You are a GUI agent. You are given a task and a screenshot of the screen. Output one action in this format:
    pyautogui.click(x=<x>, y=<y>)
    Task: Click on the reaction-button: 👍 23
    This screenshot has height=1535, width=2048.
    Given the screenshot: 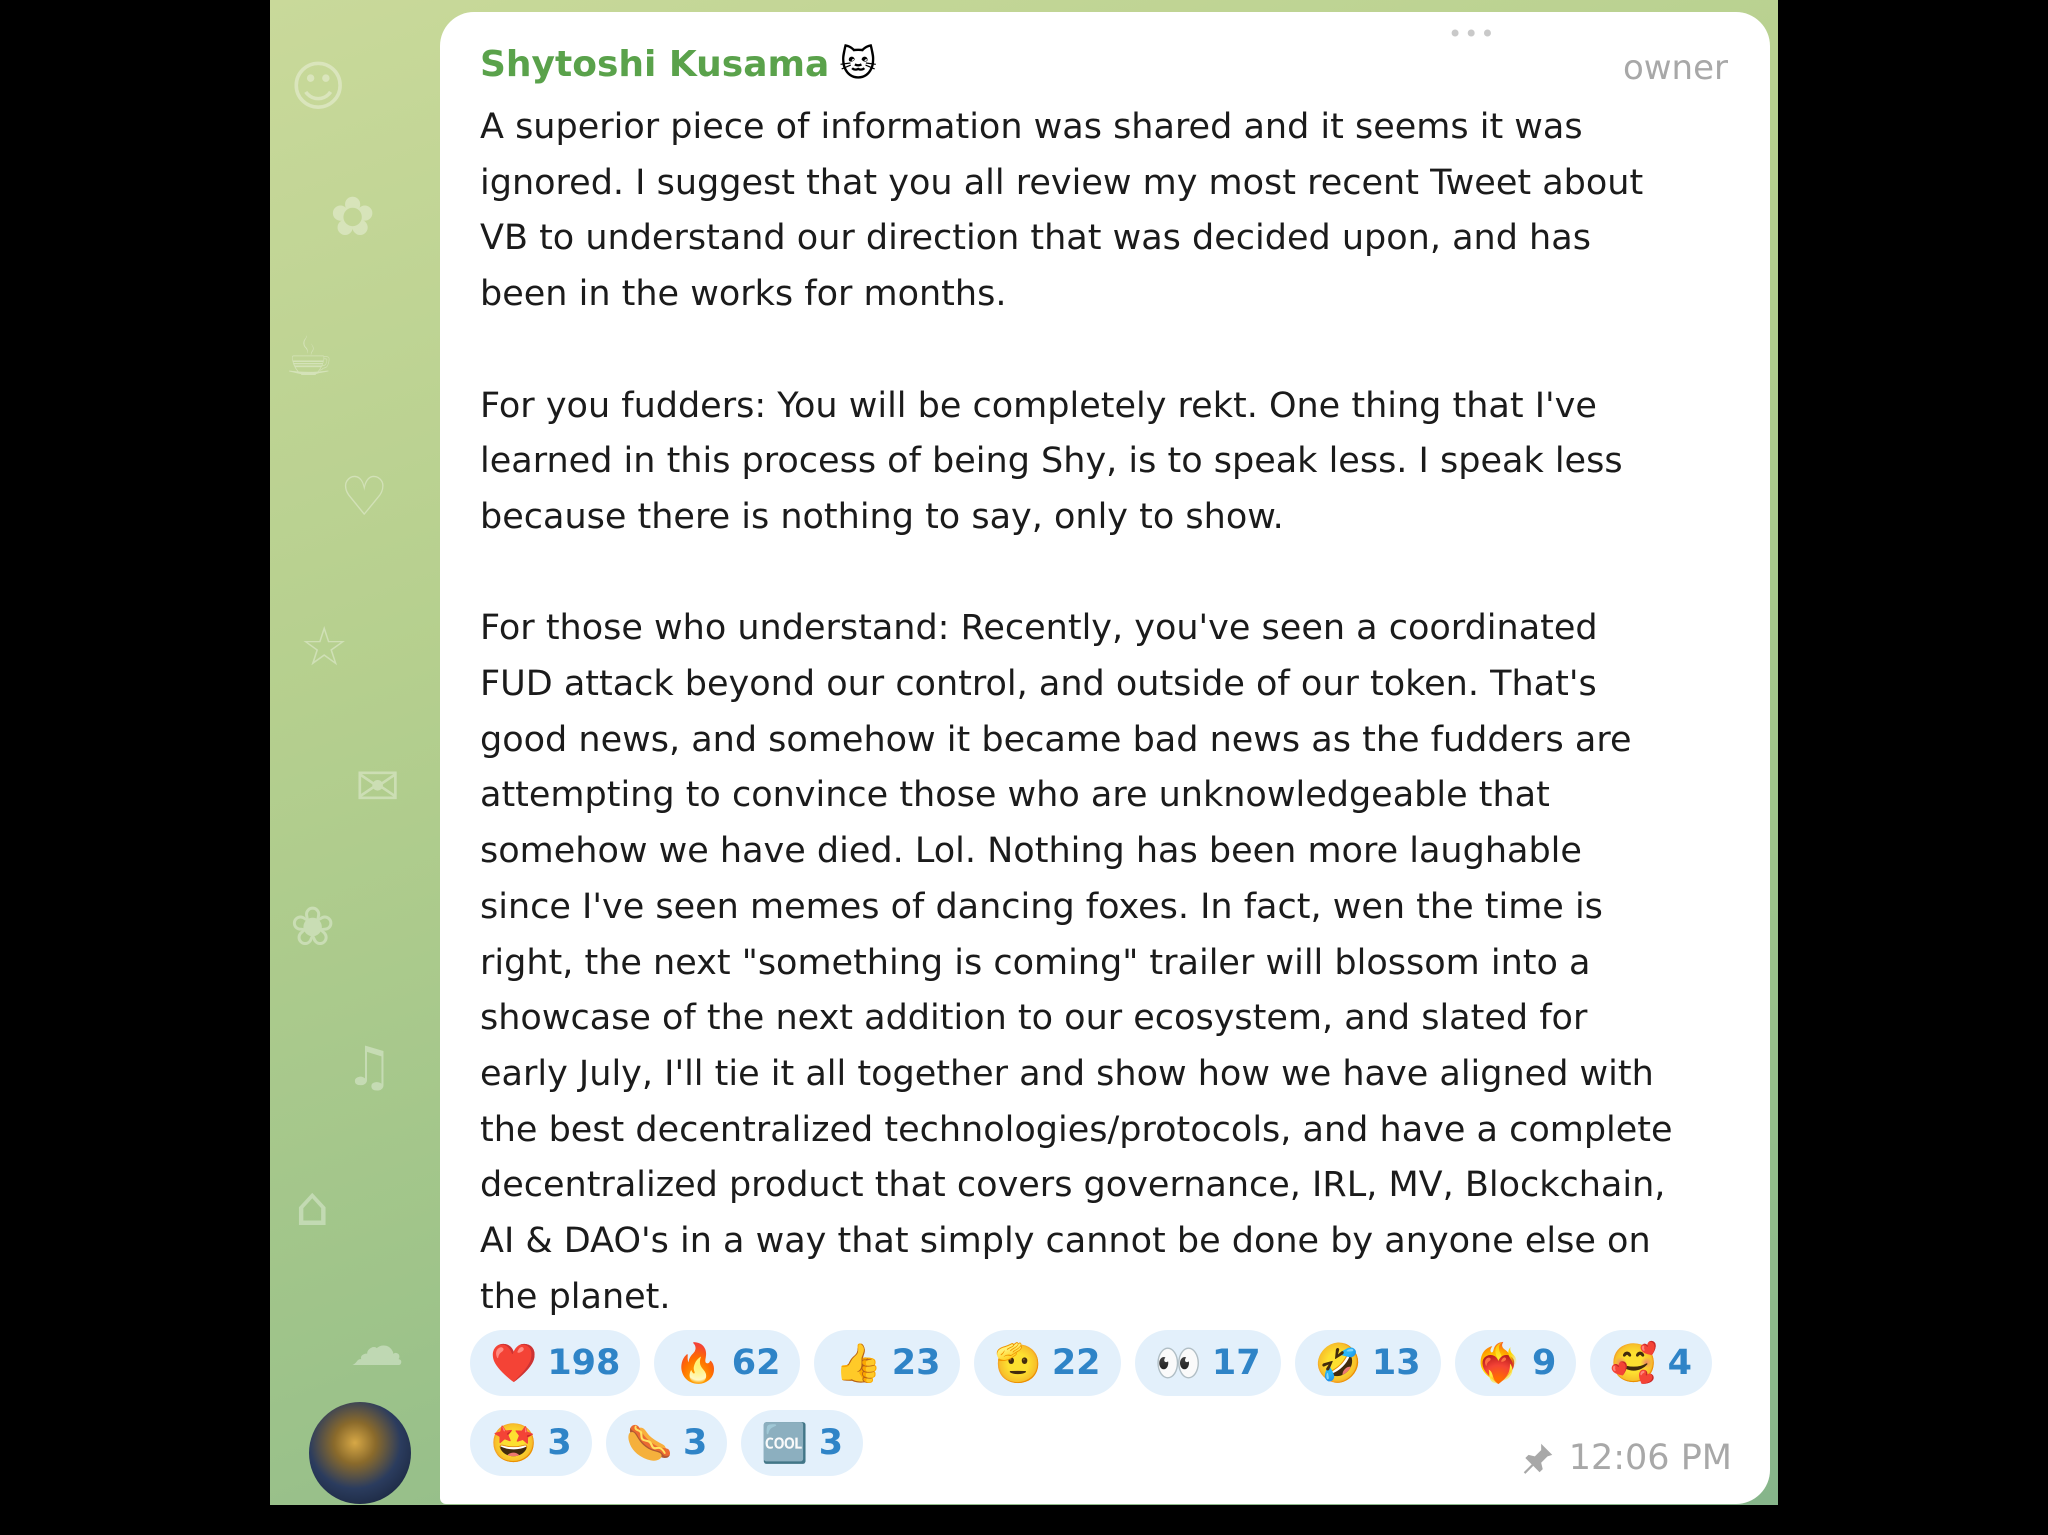 What is the action you would take?
    pyautogui.click(x=887, y=1363)
    